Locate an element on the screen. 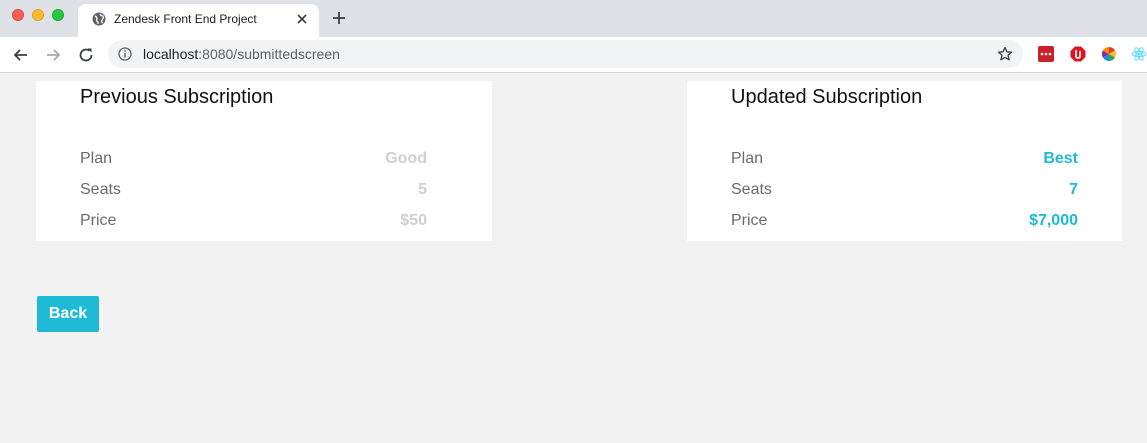  browser-tab-strip: Zendesk Front End Project is located at coordinates (573, 18).